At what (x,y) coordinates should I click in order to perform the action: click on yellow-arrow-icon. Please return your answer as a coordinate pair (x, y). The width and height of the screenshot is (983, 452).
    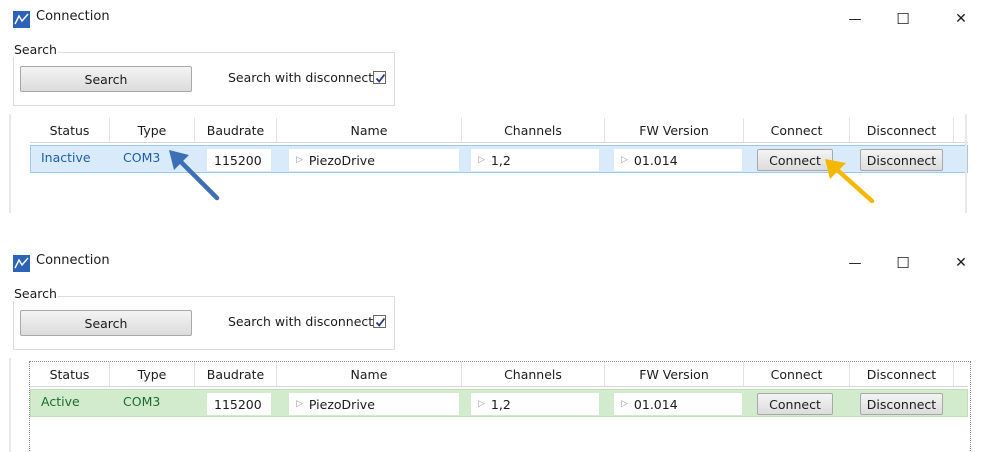
    Looking at the image, I should click on (850, 181).